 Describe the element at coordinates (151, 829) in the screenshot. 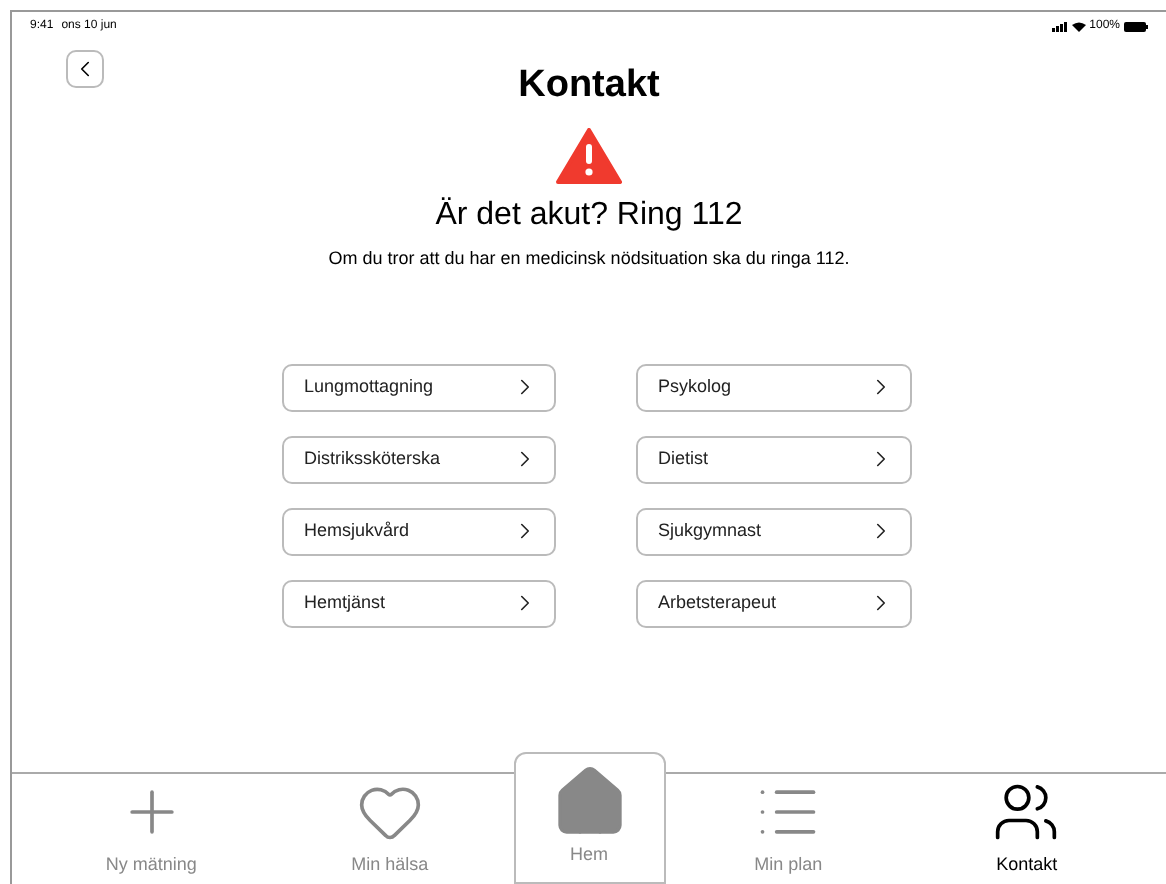

I see `tab: Ny mätning` at that location.